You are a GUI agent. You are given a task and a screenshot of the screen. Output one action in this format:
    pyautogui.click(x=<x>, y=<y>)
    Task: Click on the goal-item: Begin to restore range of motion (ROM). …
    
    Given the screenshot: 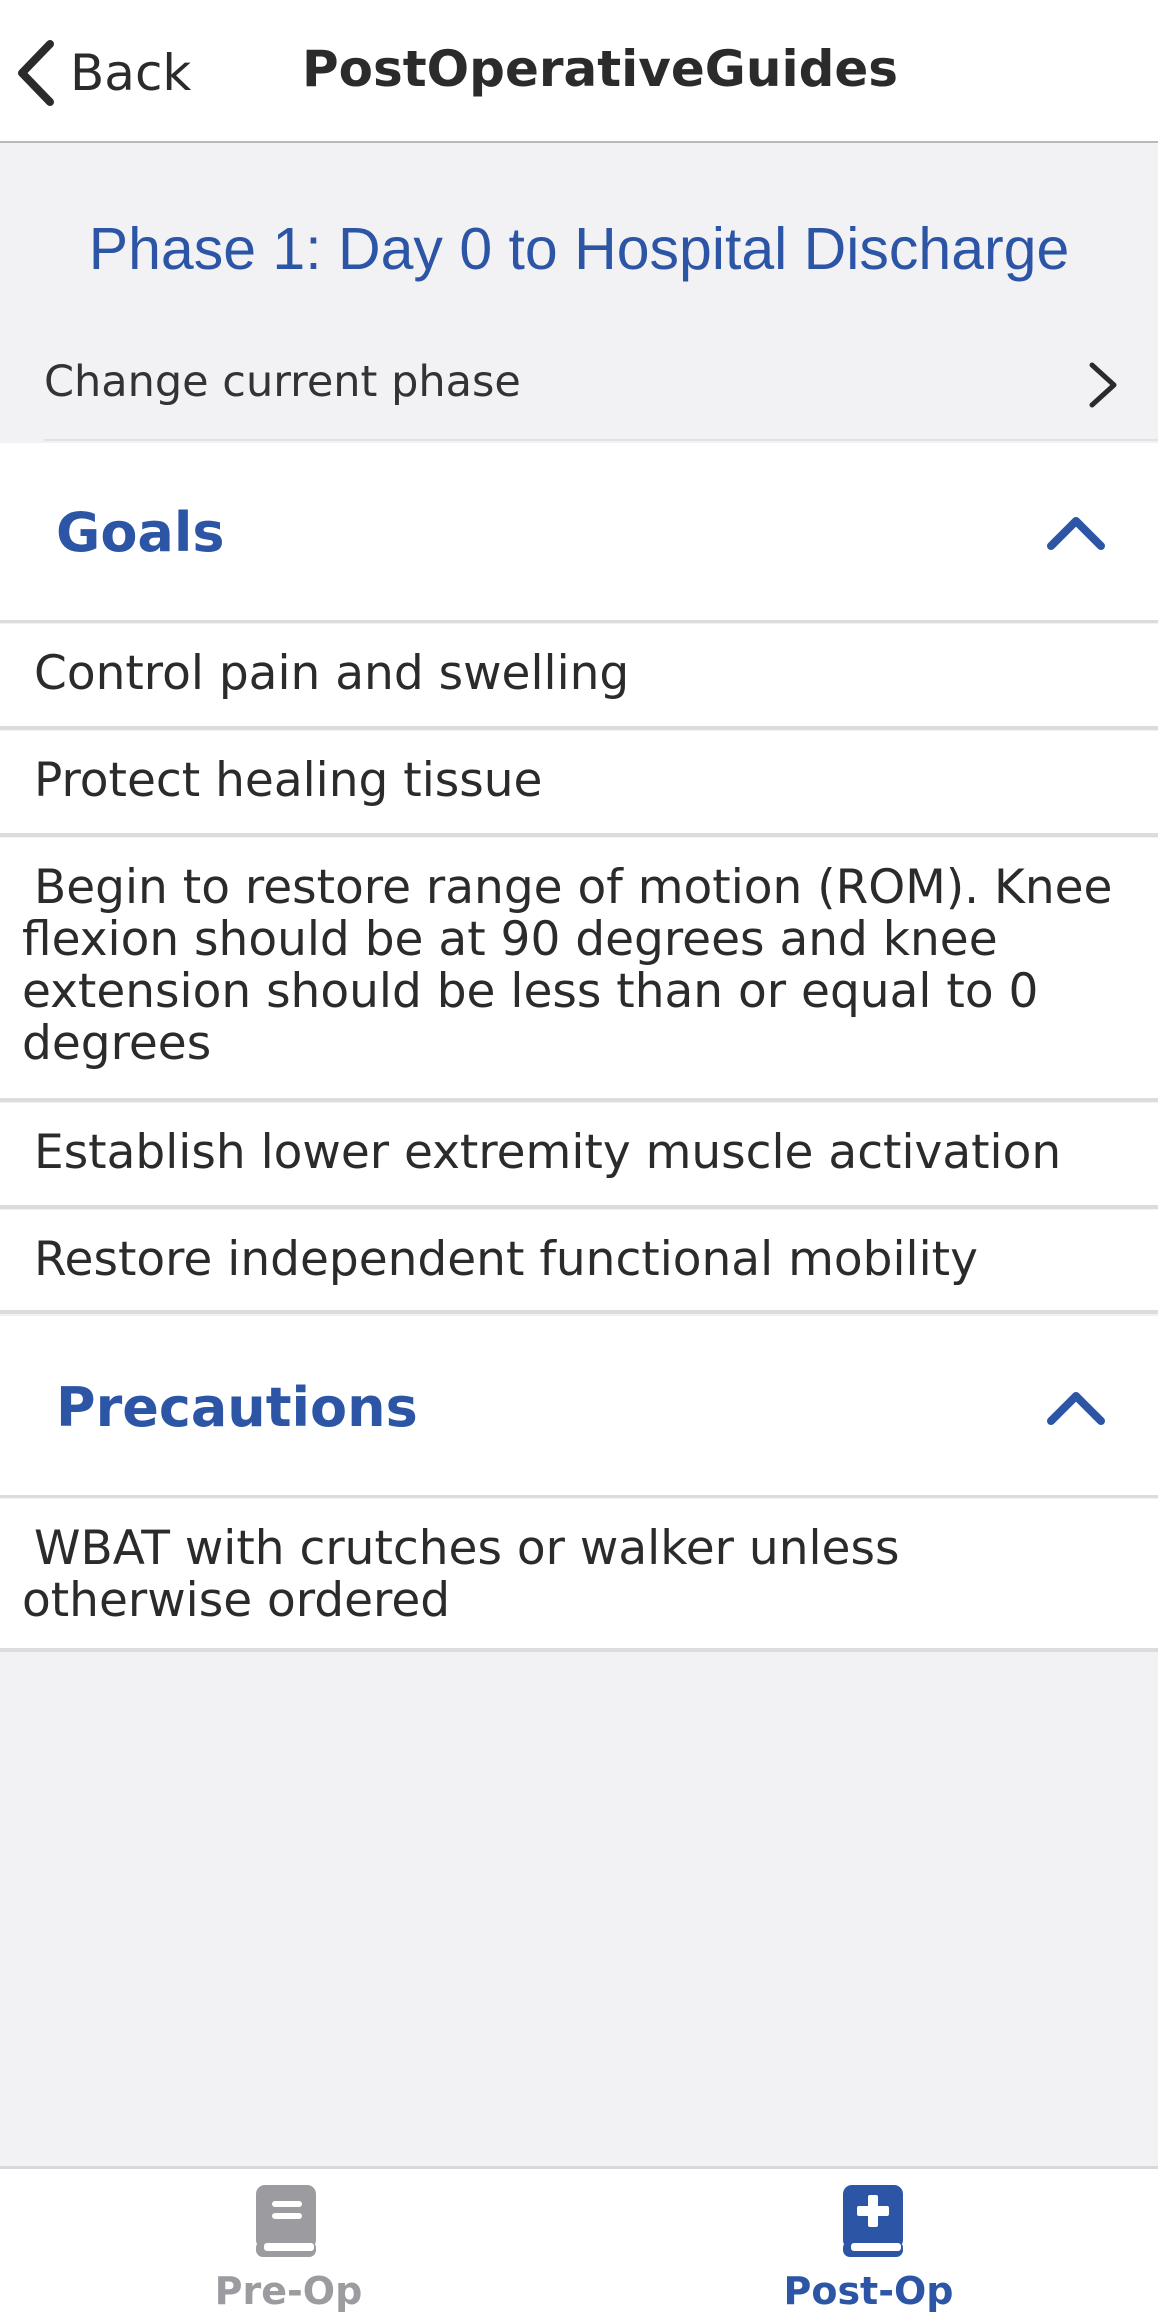 What is the action you would take?
    pyautogui.click(x=579, y=970)
    